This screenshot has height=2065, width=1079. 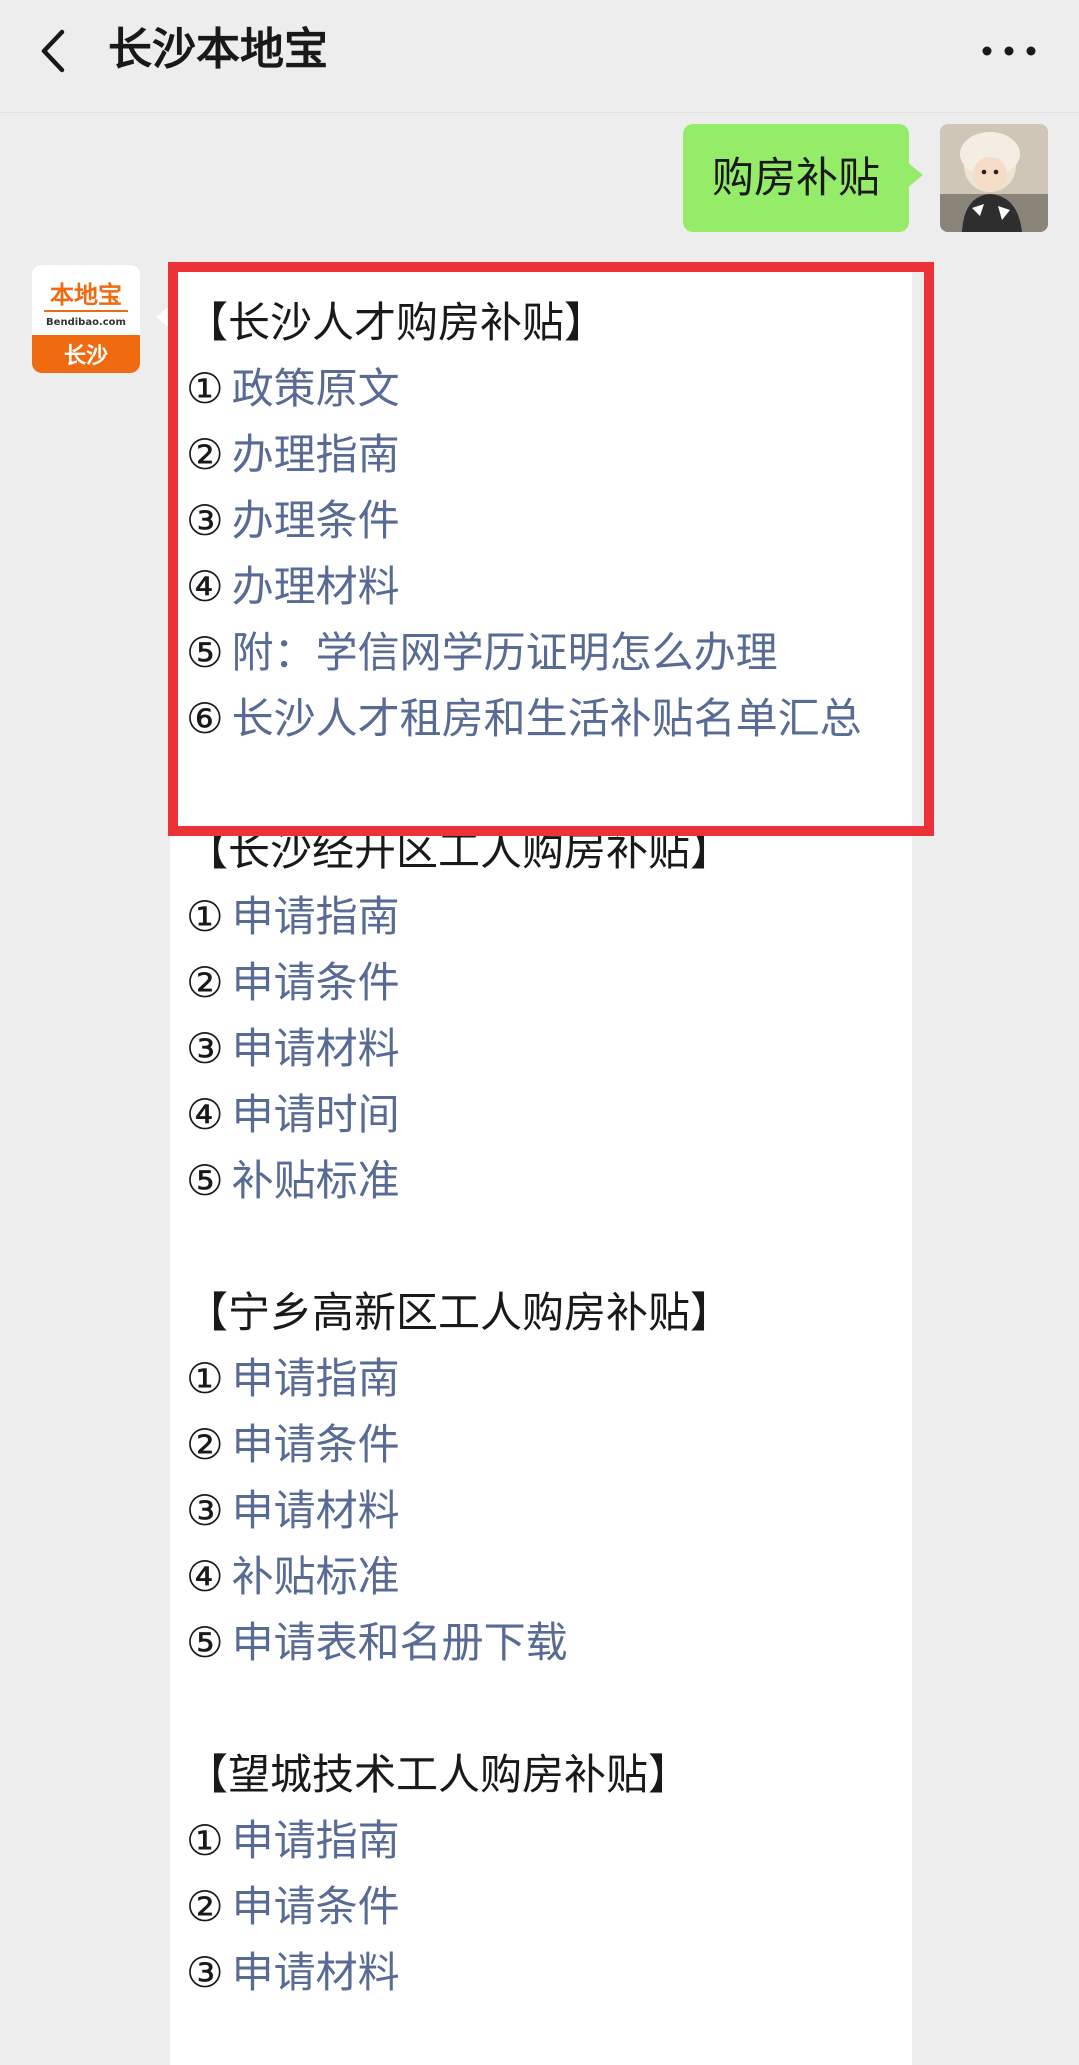 I want to click on official-account-avatar: 本地宝 Bendibao.com 长沙, so click(x=86, y=319).